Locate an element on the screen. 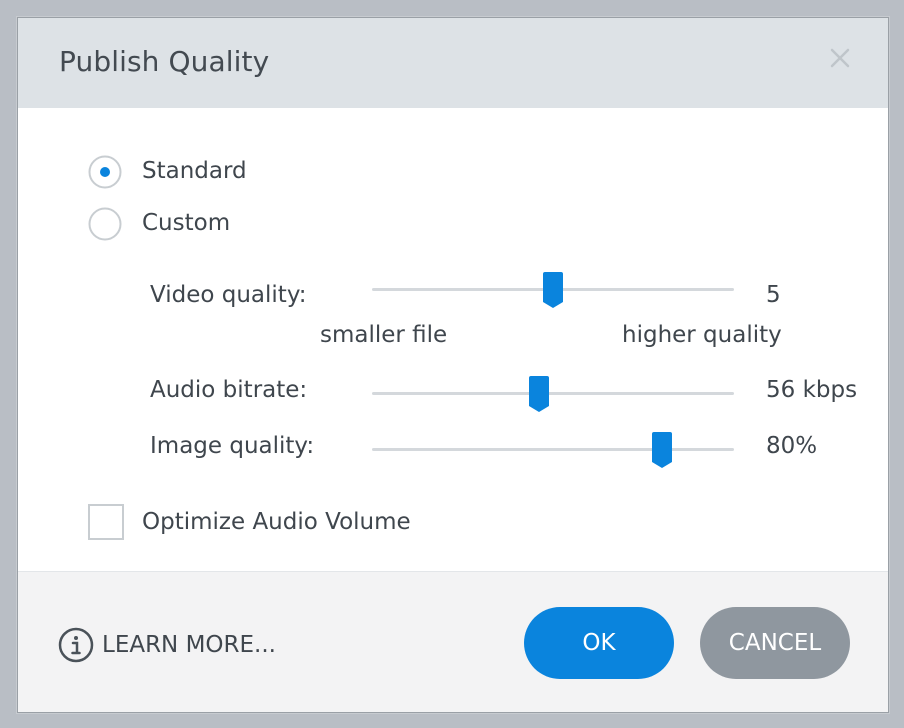 Image resolution: width=904 pixels, height=728 pixels. audio-bitrate-slider is located at coordinates (553, 394).